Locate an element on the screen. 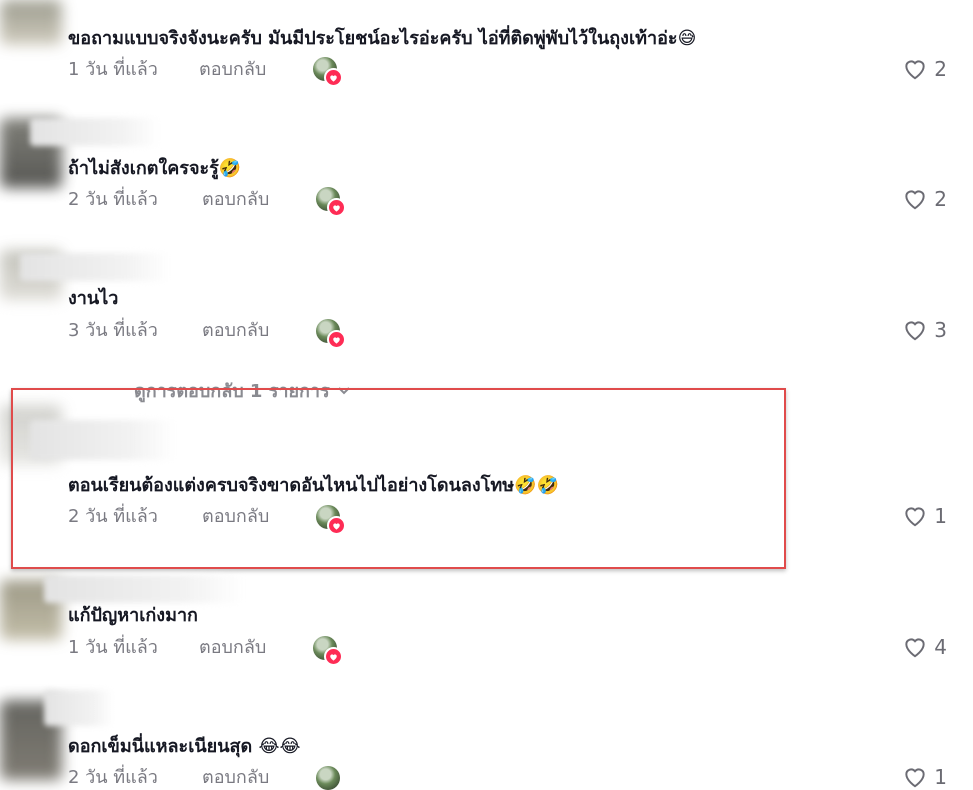 Image resolution: width=973 pixels, height=790 pixels. comment-text: แก้ปัญหาเก่งมาก is located at coordinates (133, 615).